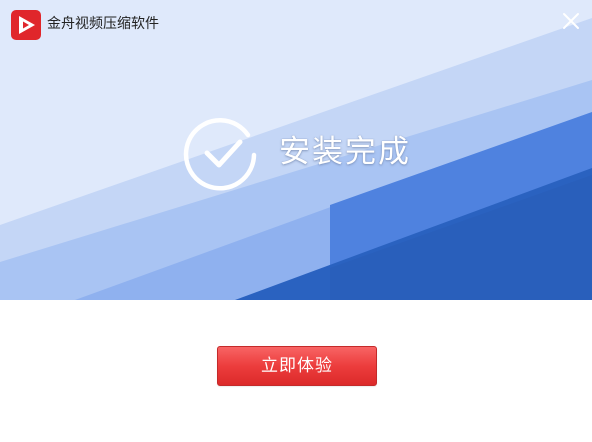 The image size is (592, 442). Describe the element at coordinates (297, 366) in the screenshot. I see `try-now-button: 立即体验` at that location.